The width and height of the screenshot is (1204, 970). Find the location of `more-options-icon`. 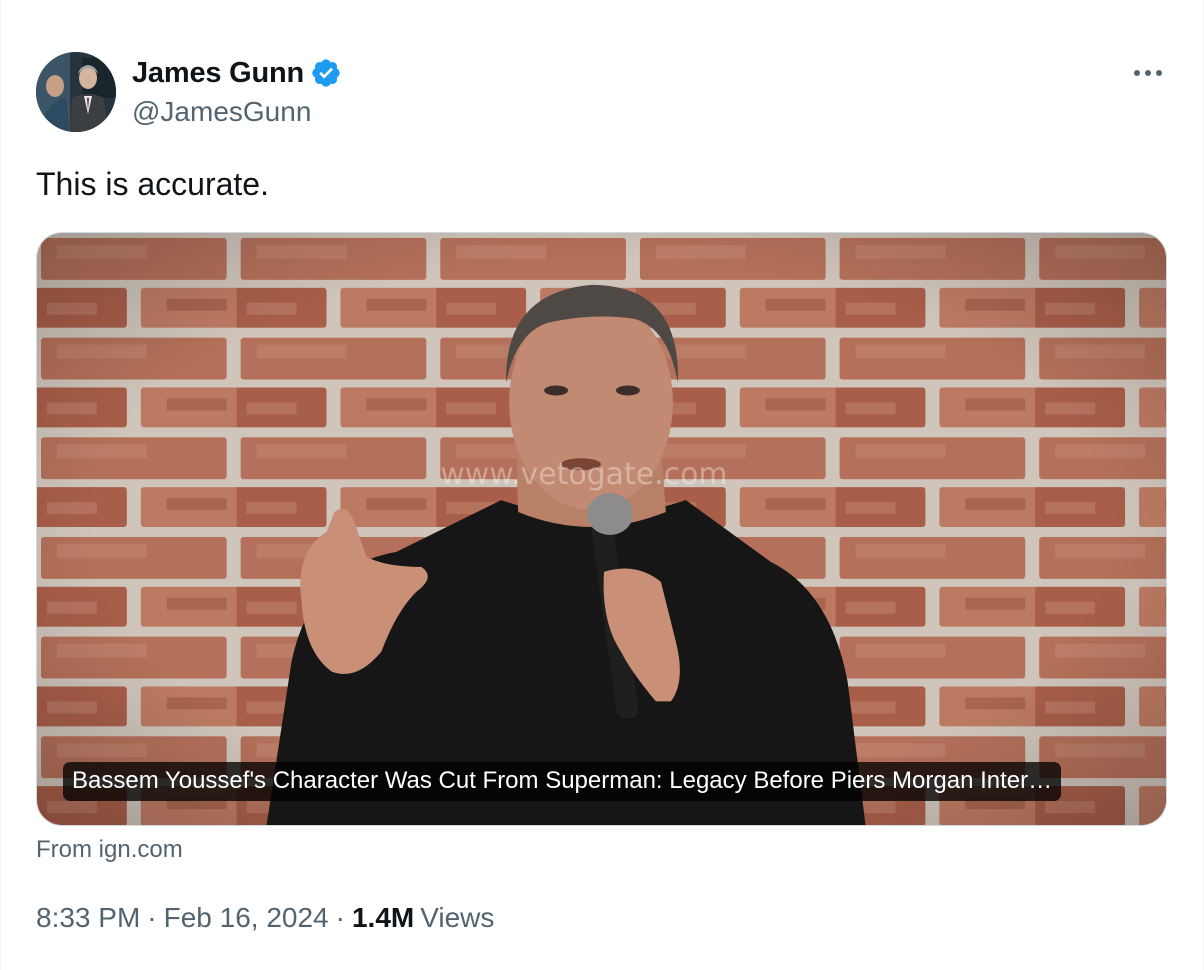

more-options-icon is located at coordinates (1148, 73).